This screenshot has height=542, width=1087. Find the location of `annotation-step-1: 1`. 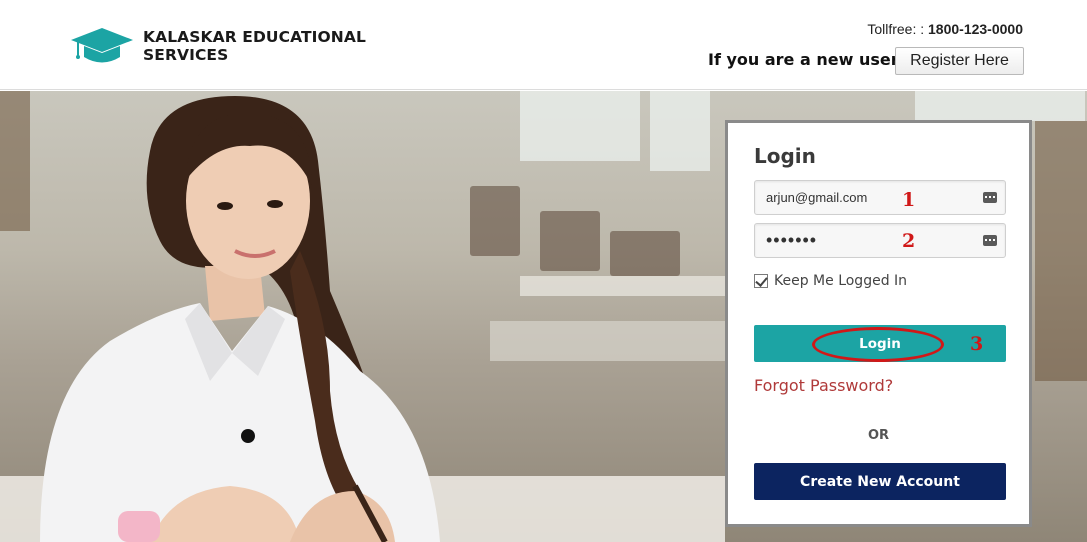

annotation-step-1: 1 is located at coordinates (909, 200).